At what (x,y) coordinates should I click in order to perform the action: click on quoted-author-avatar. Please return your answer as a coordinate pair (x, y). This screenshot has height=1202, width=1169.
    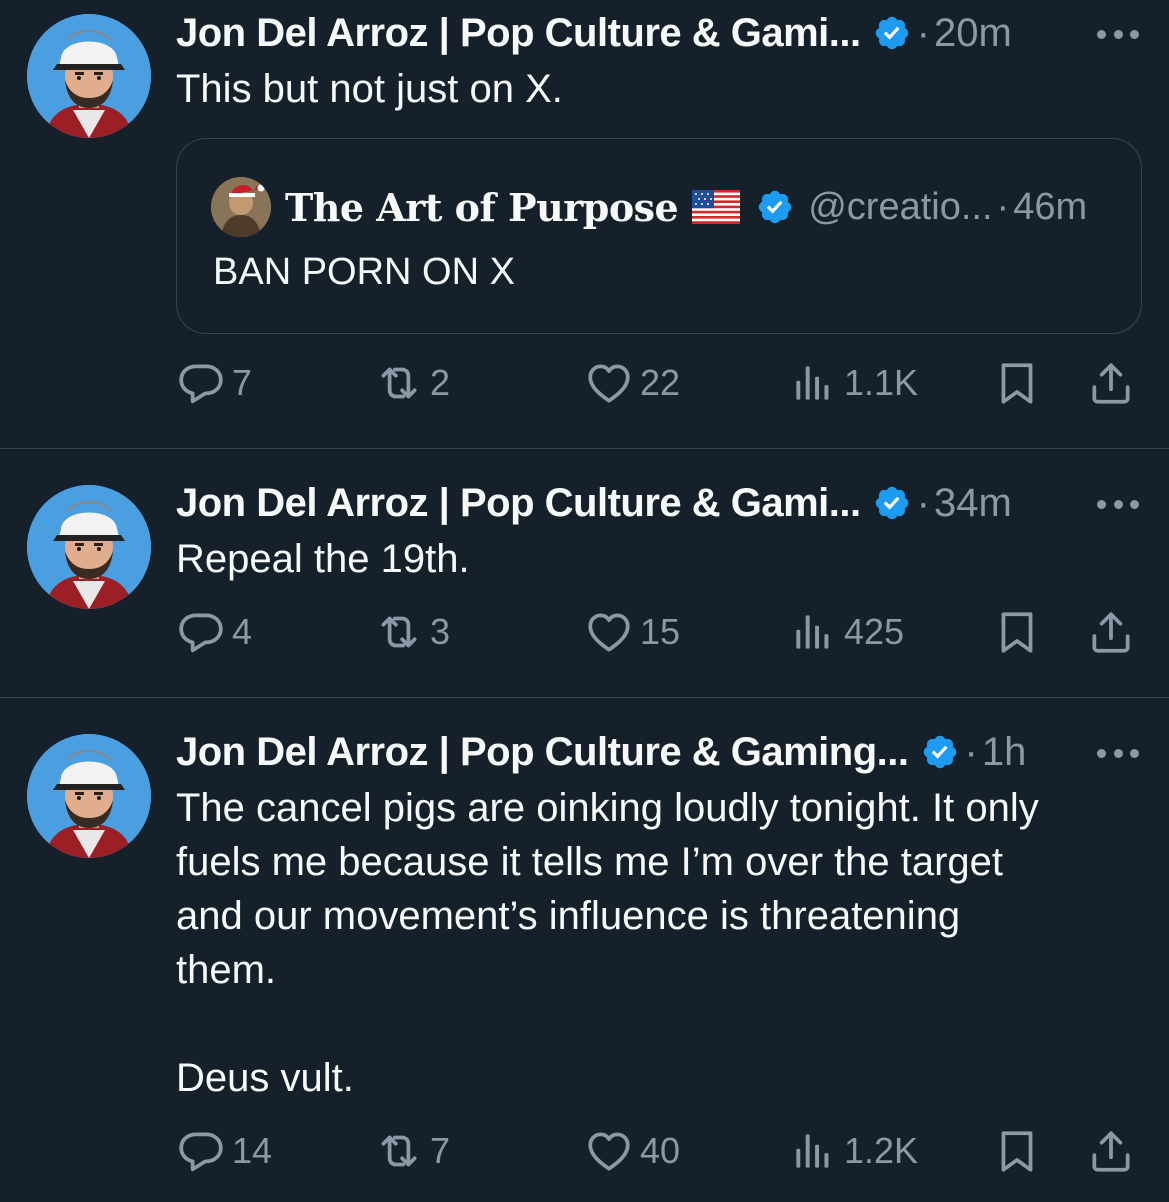
    Looking at the image, I should click on (241, 207).